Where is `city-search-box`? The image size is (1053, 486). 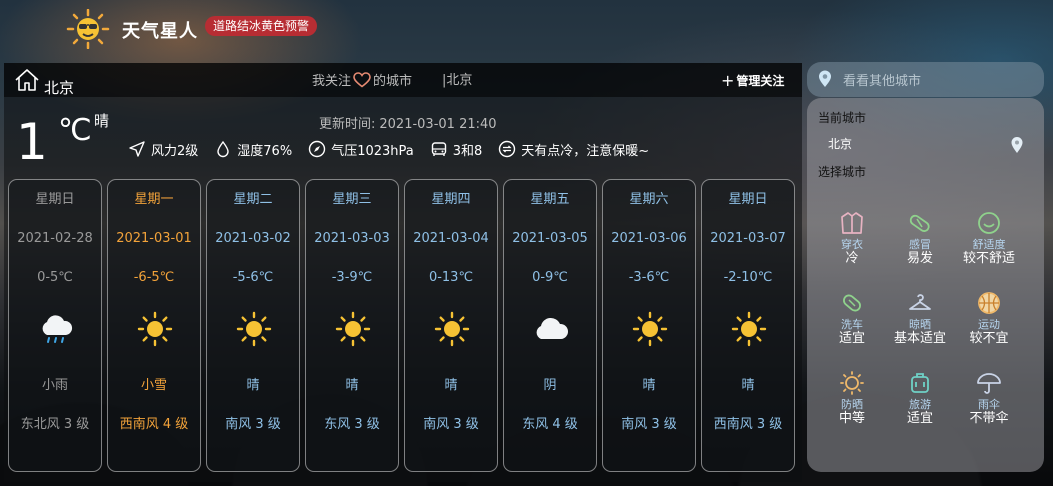 city-search-box is located at coordinates (925, 79).